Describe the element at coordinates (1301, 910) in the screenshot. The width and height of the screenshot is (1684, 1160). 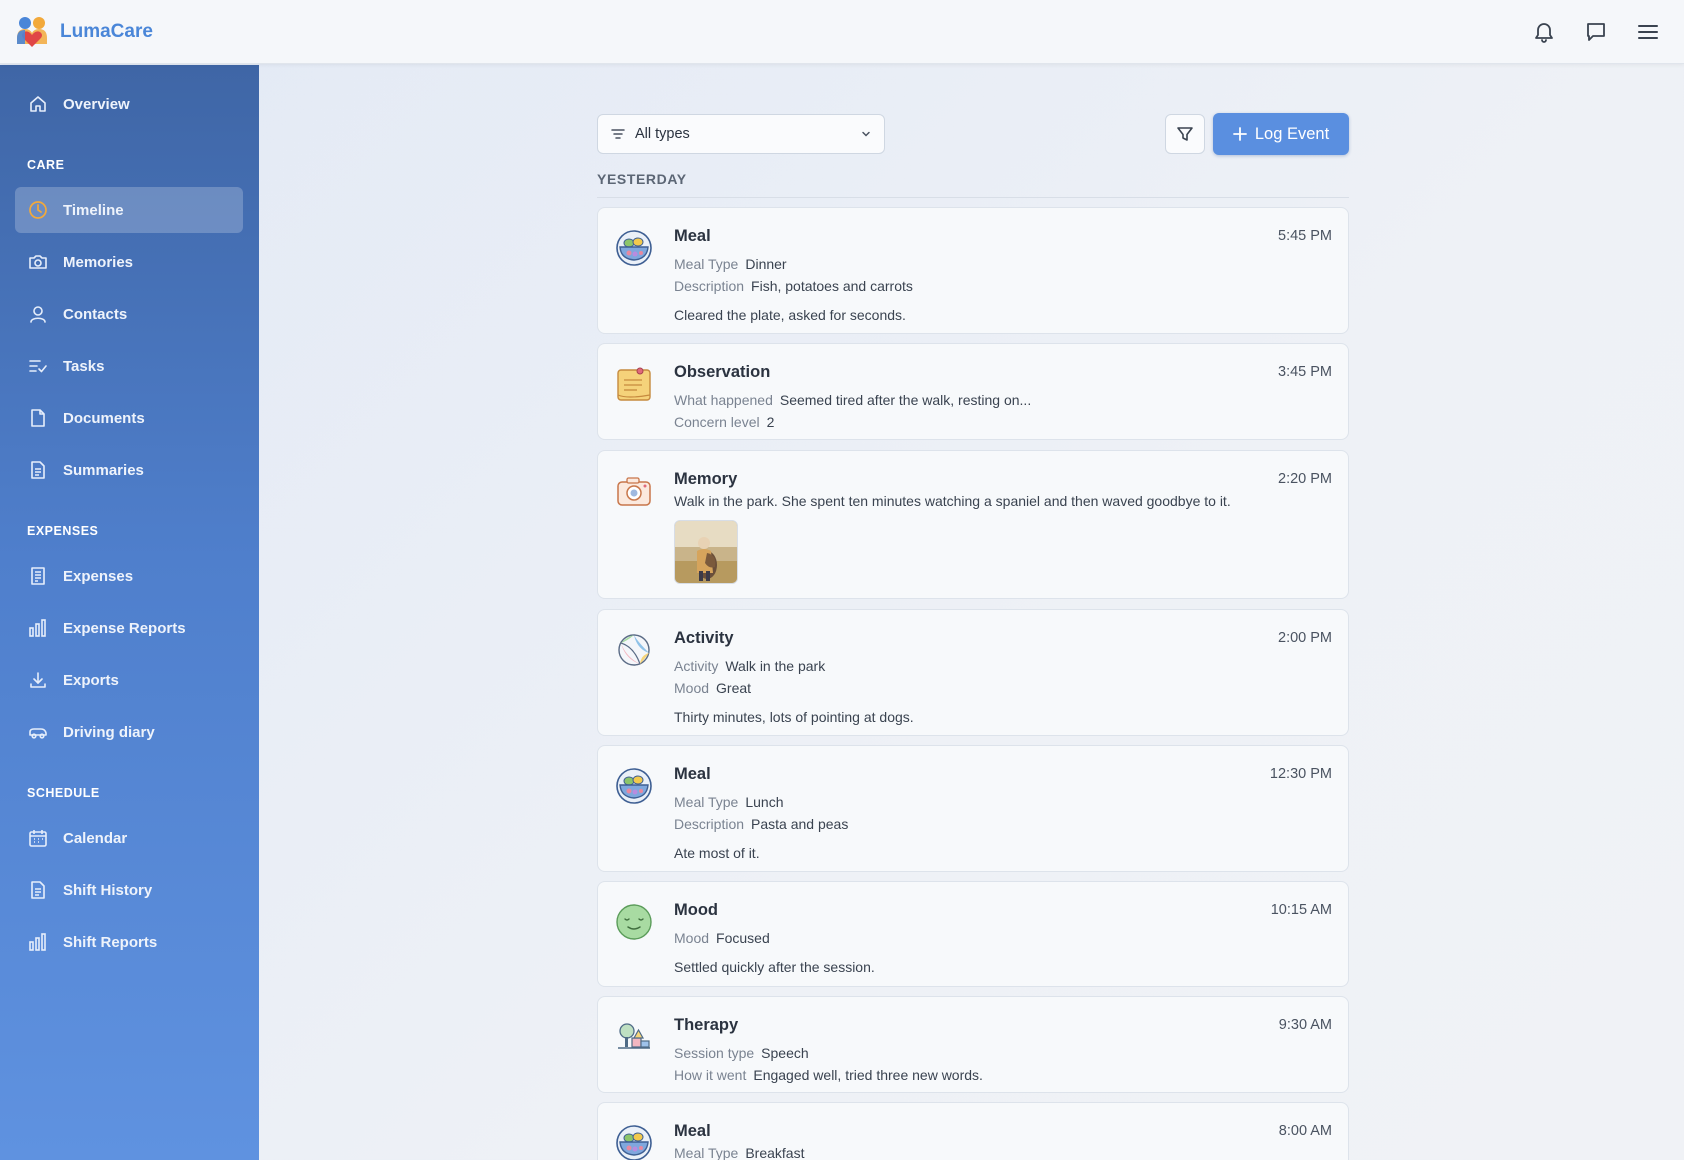
I see `event-time: 10:15 AM` at that location.